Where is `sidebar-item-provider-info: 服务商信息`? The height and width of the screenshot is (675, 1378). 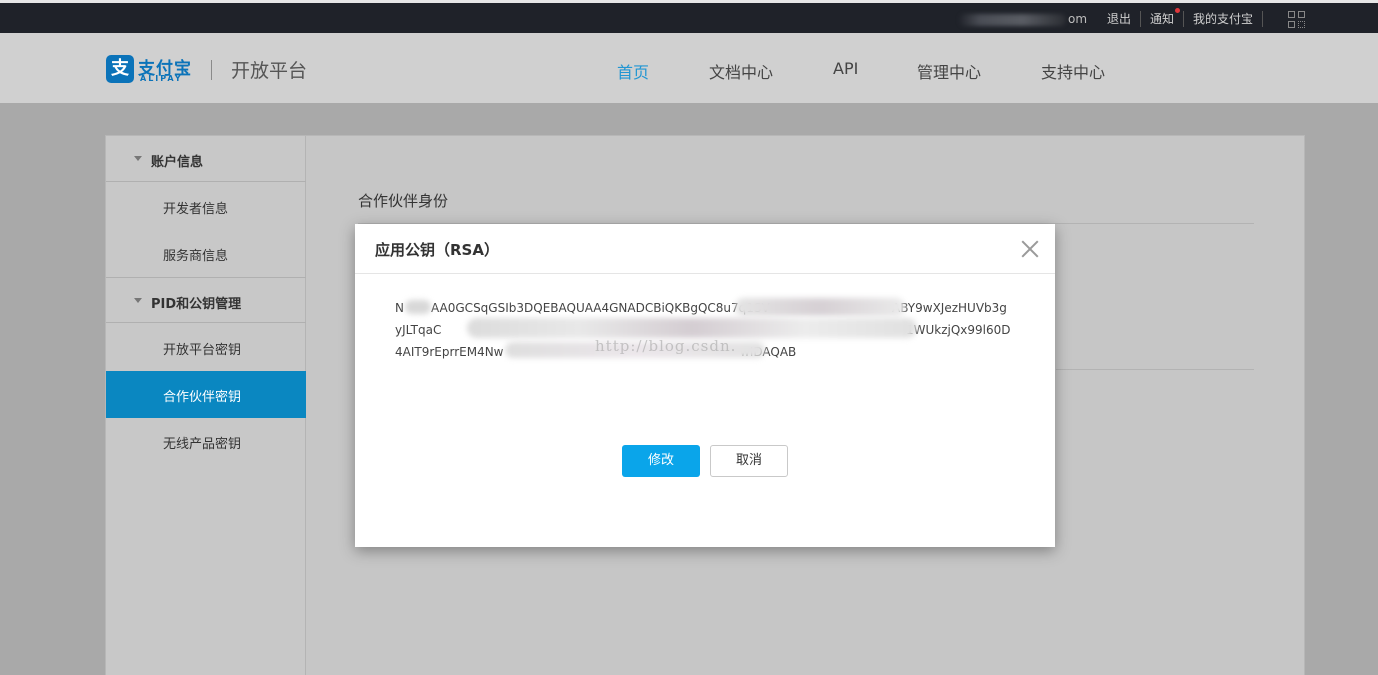
sidebar-item-provider-info: 服务商信息 is located at coordinates (206, 253).